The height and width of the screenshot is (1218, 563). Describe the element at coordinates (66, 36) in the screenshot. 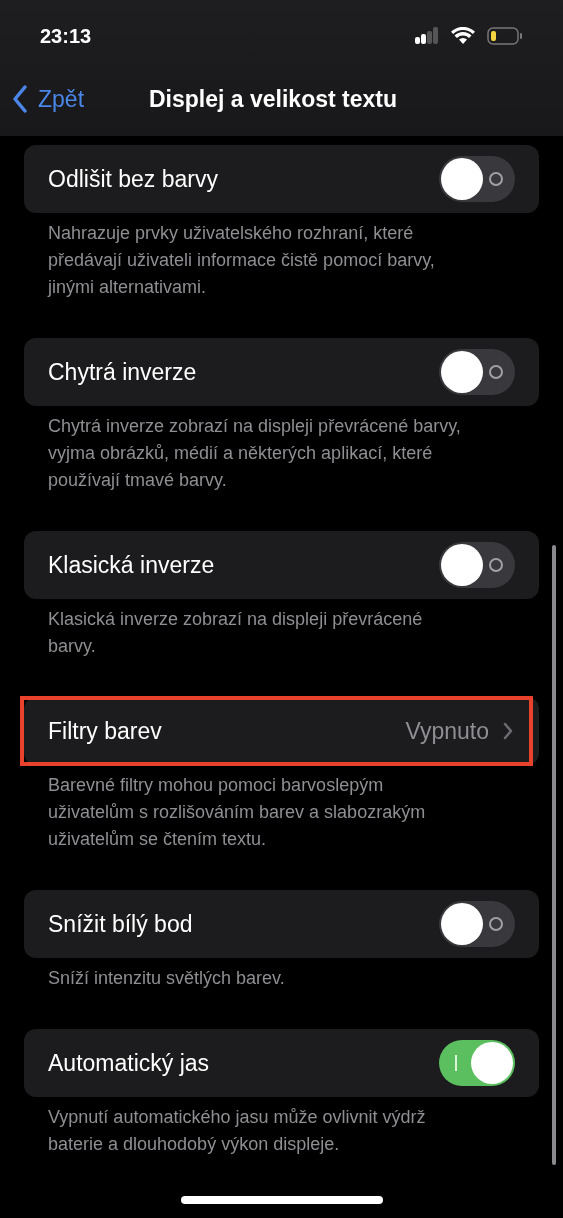

I see `status-time: 23:13` at that location.